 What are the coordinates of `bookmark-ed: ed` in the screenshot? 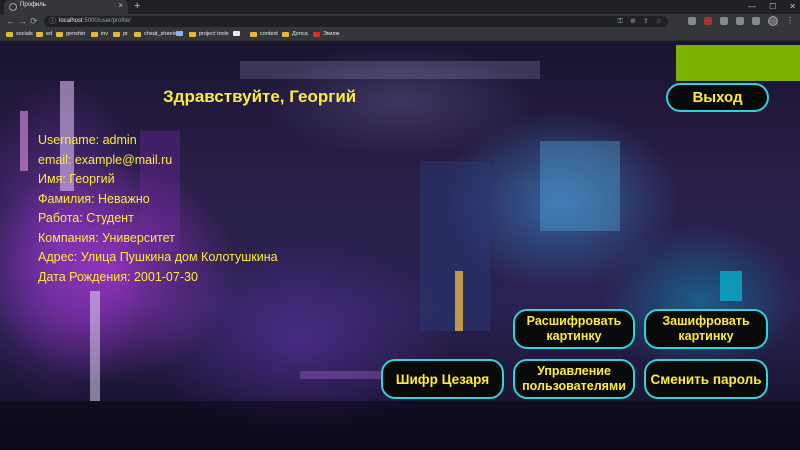 It's located at (44, 34).